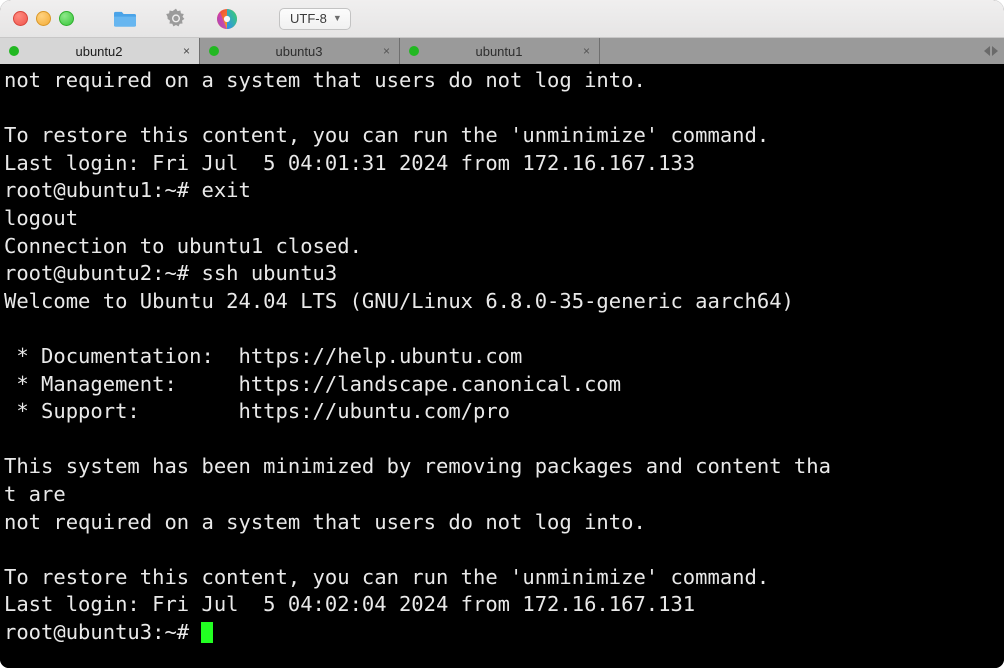  I want to click on terminal-cursor, so click(207, 632).